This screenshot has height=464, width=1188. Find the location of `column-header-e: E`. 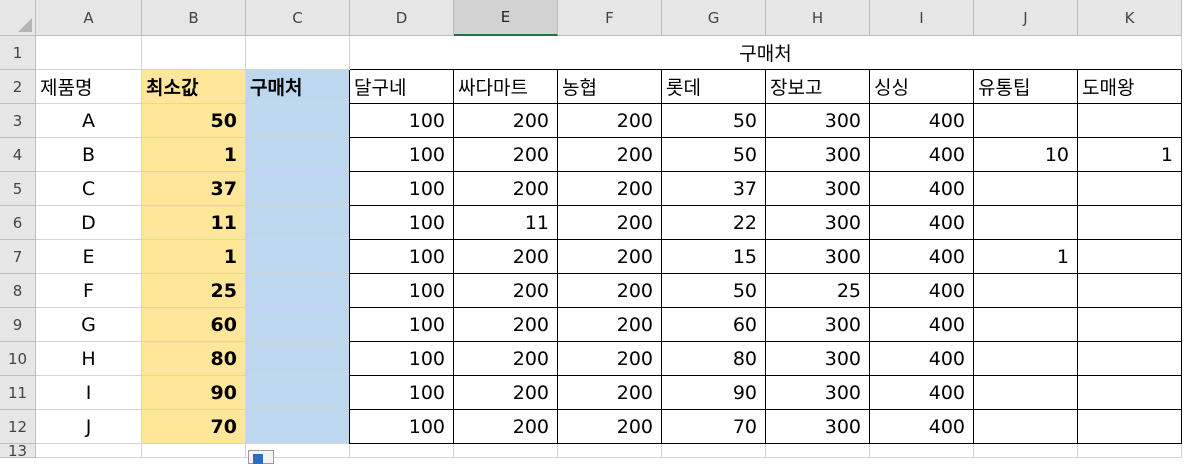

column-header-e: E is located at coordinates (506, 18).